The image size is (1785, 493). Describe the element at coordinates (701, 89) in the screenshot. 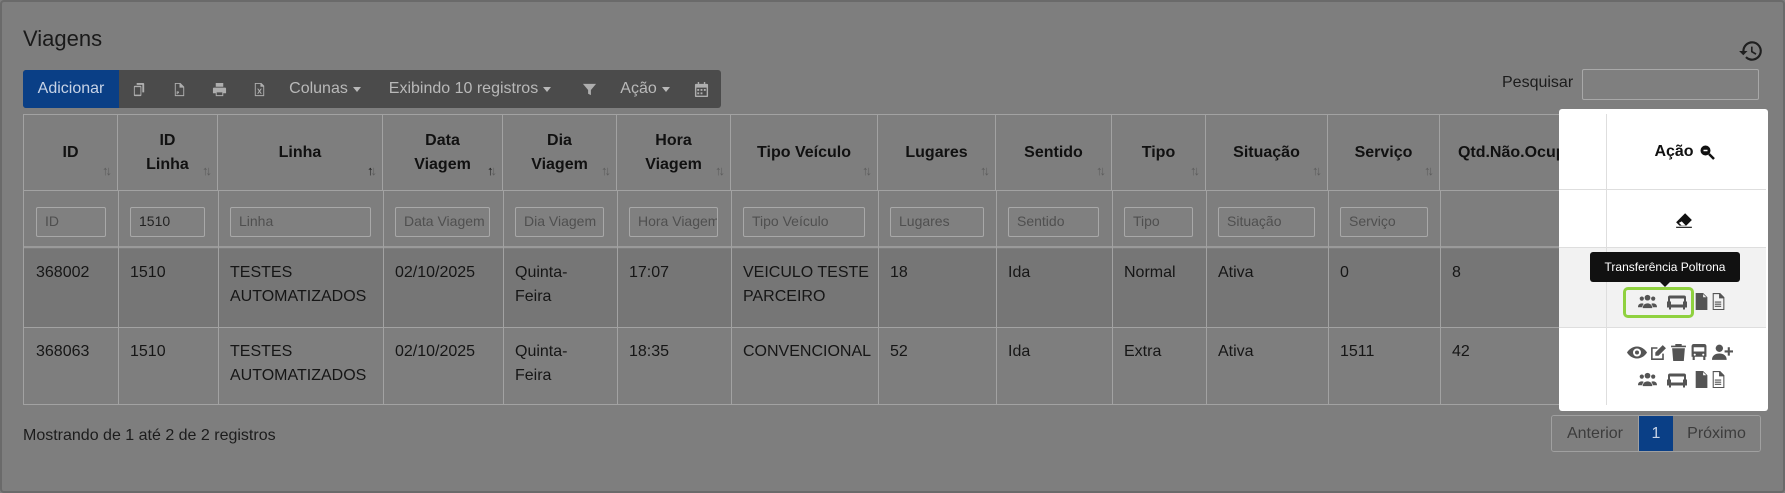

I see `calendar-icon` at that location.